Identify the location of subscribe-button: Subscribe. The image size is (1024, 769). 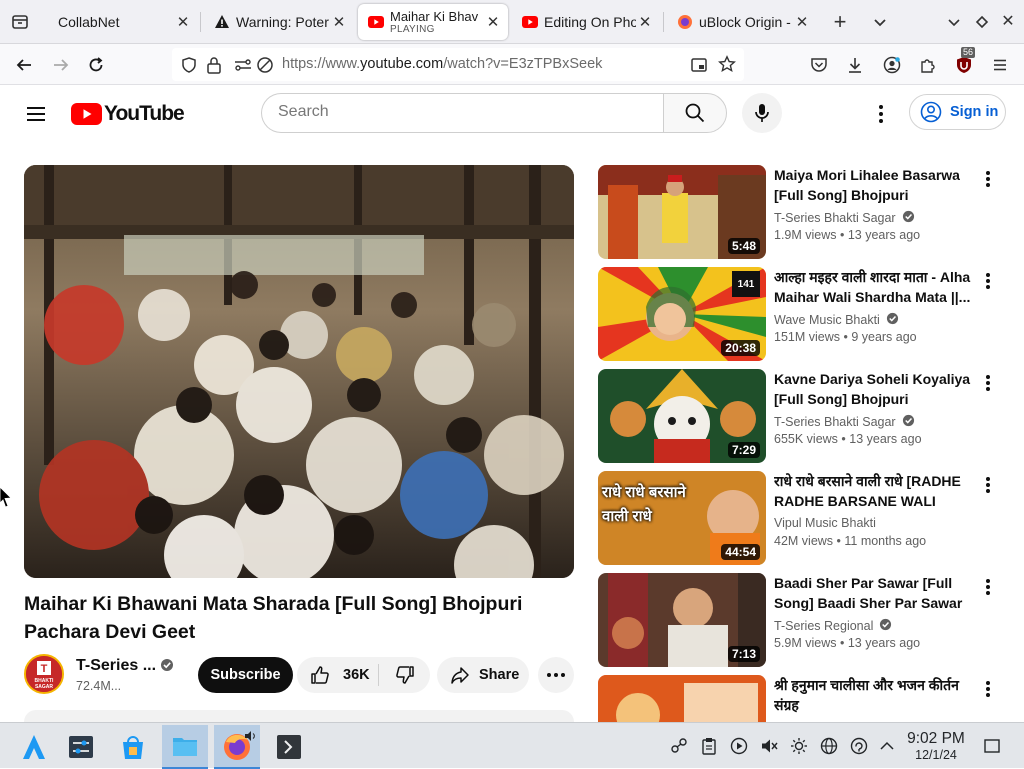
(245, 675).